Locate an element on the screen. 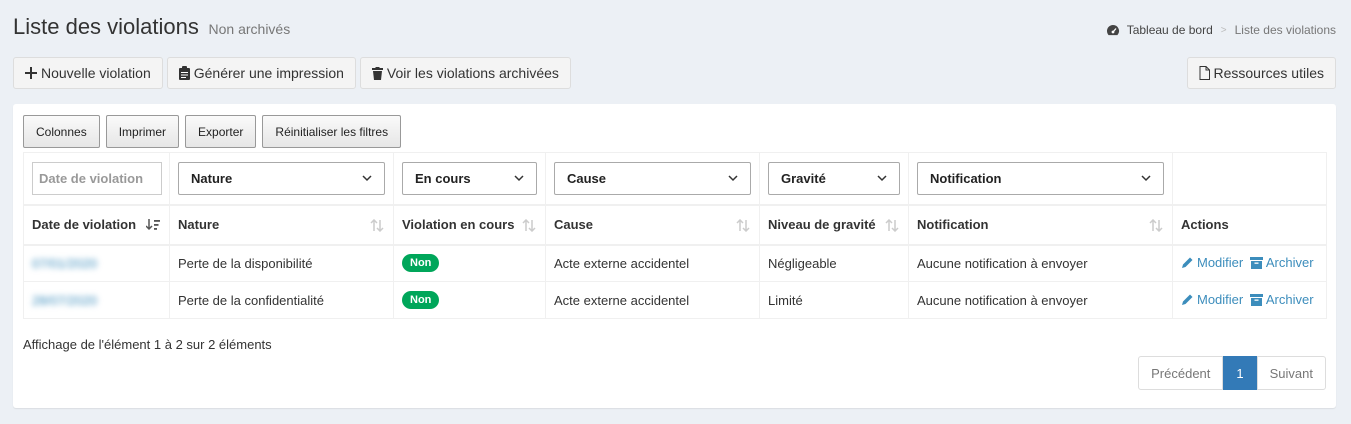 This screenshot has height=424, width=1351. next-page-button: Suivant is located at coordinates (1291, 373).